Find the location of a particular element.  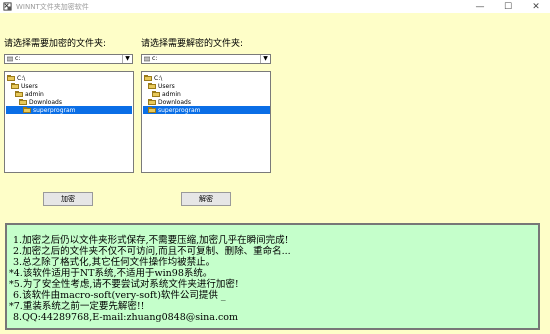

decrypt-folder-tree: C:\ Users admin Downloads superprogram is located at coordinates (206, 122).